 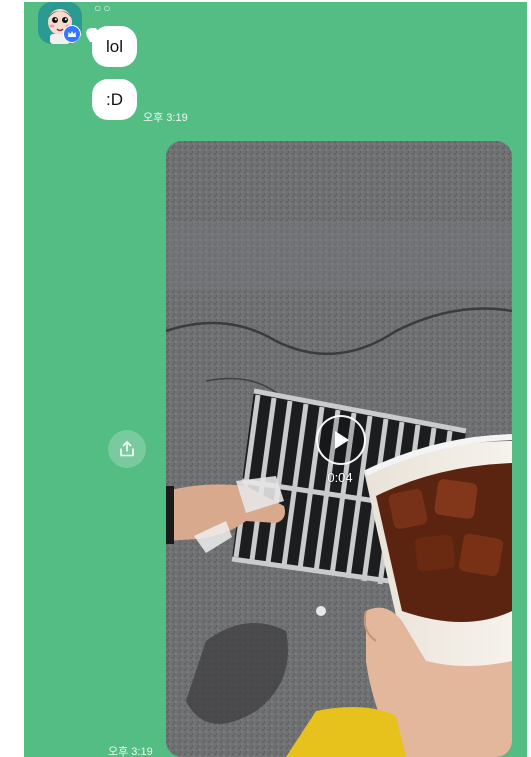 I want to click on play-button, so click(x=341, y=440).